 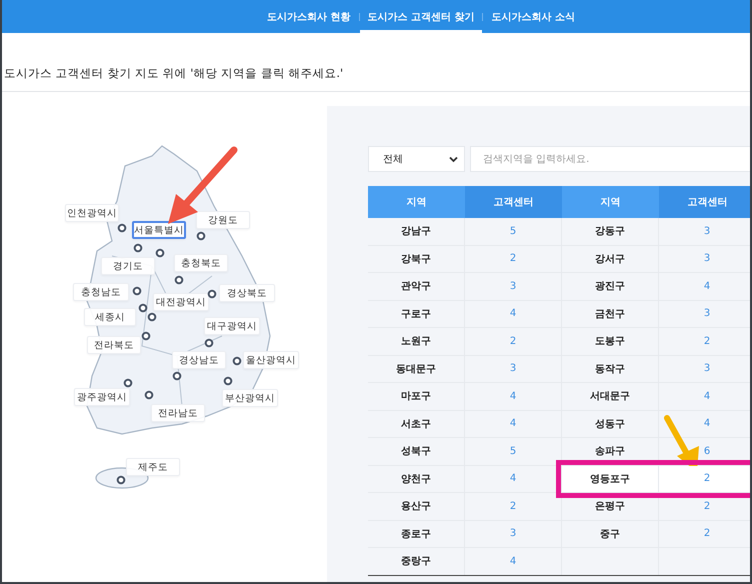 I want to click on district-name: 동작구, so click(x=610, y=369).